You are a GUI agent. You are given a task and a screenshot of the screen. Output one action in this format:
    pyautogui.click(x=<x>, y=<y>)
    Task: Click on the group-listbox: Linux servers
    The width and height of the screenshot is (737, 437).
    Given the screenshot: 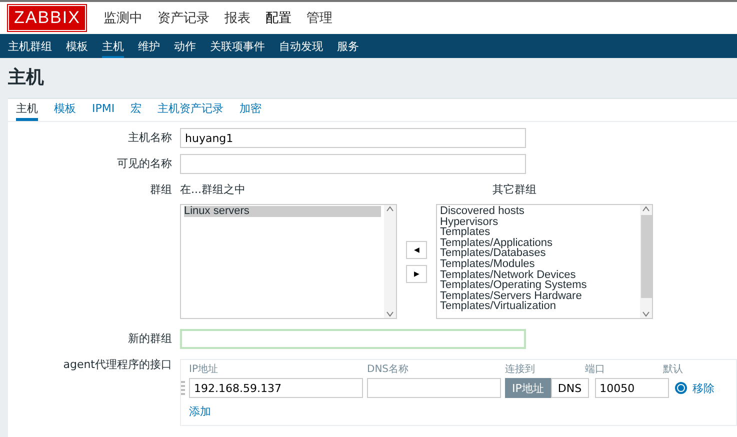 What is the action you would take?
    pyautogui.click(x=288, y=261)
    